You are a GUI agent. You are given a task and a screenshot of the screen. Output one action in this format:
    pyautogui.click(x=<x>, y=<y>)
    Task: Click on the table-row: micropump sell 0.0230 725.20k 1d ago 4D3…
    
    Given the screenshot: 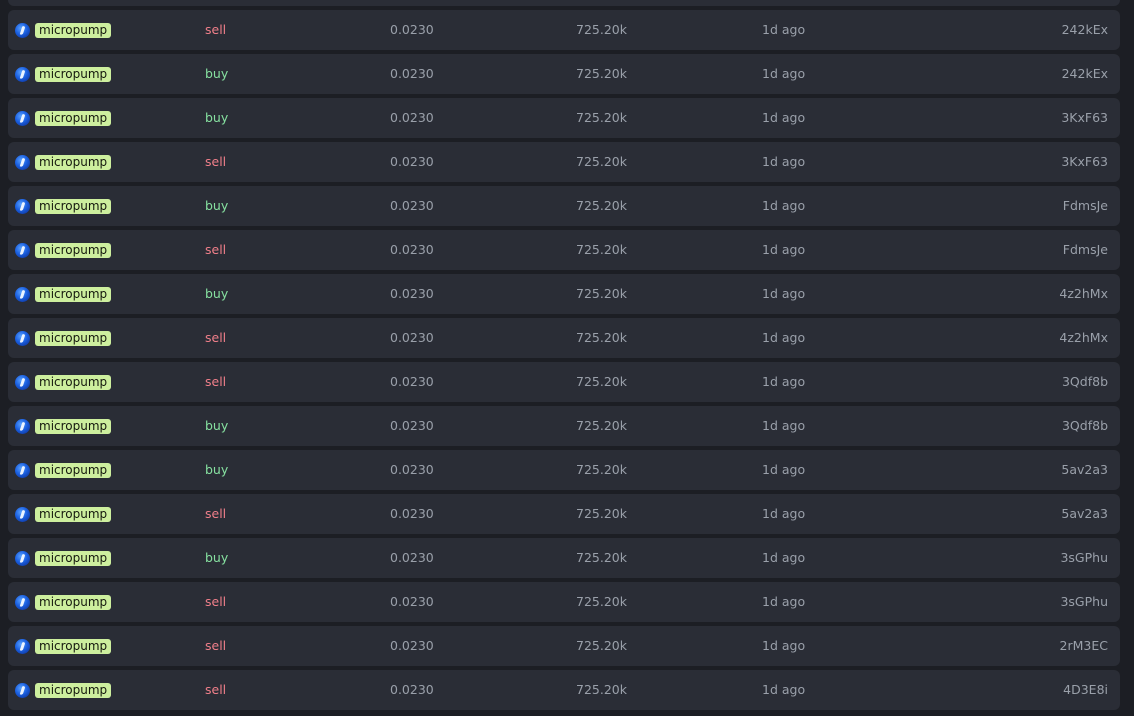 What is the action you would take?
    pyautogui.click(x=564, y=690)
    